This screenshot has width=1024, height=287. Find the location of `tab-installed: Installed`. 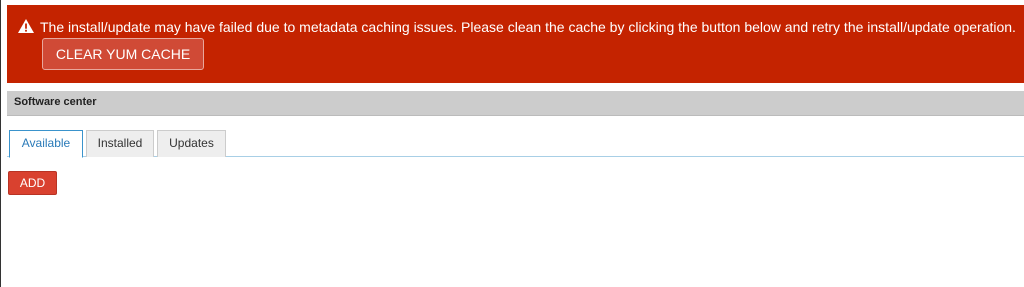

tab-installed: Installed is located at coordinates (120, 143).